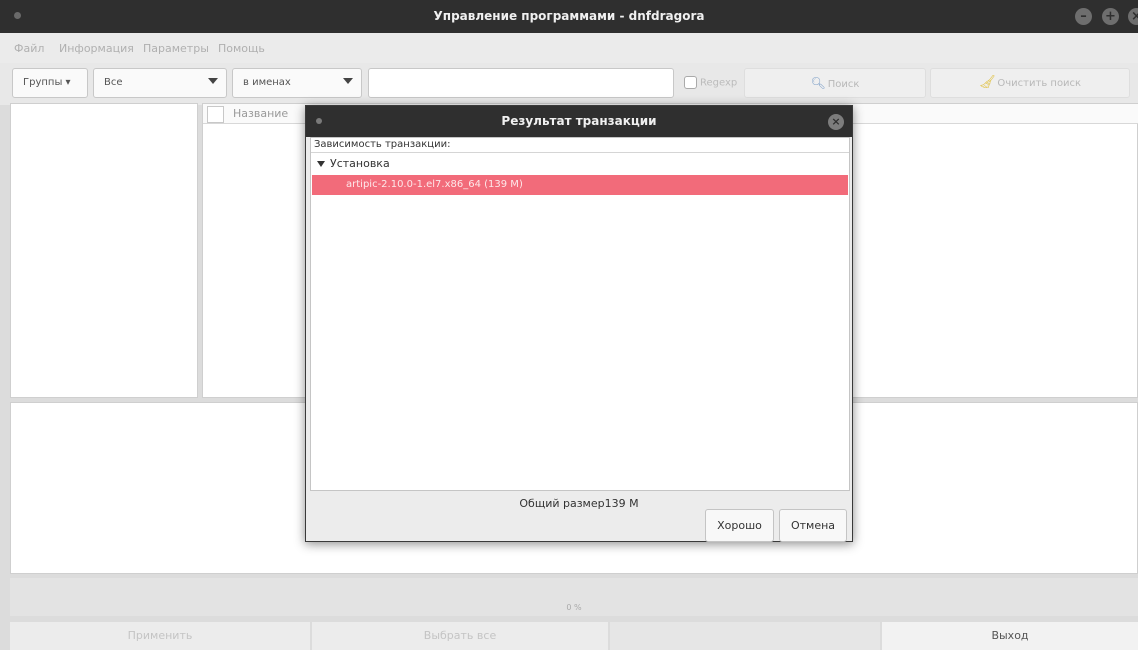 This screenshot has height=650, width=1138. Describe the element at coordinates (267, 82) in the screenshot. I see `search-scope-value: в именах` at that location.